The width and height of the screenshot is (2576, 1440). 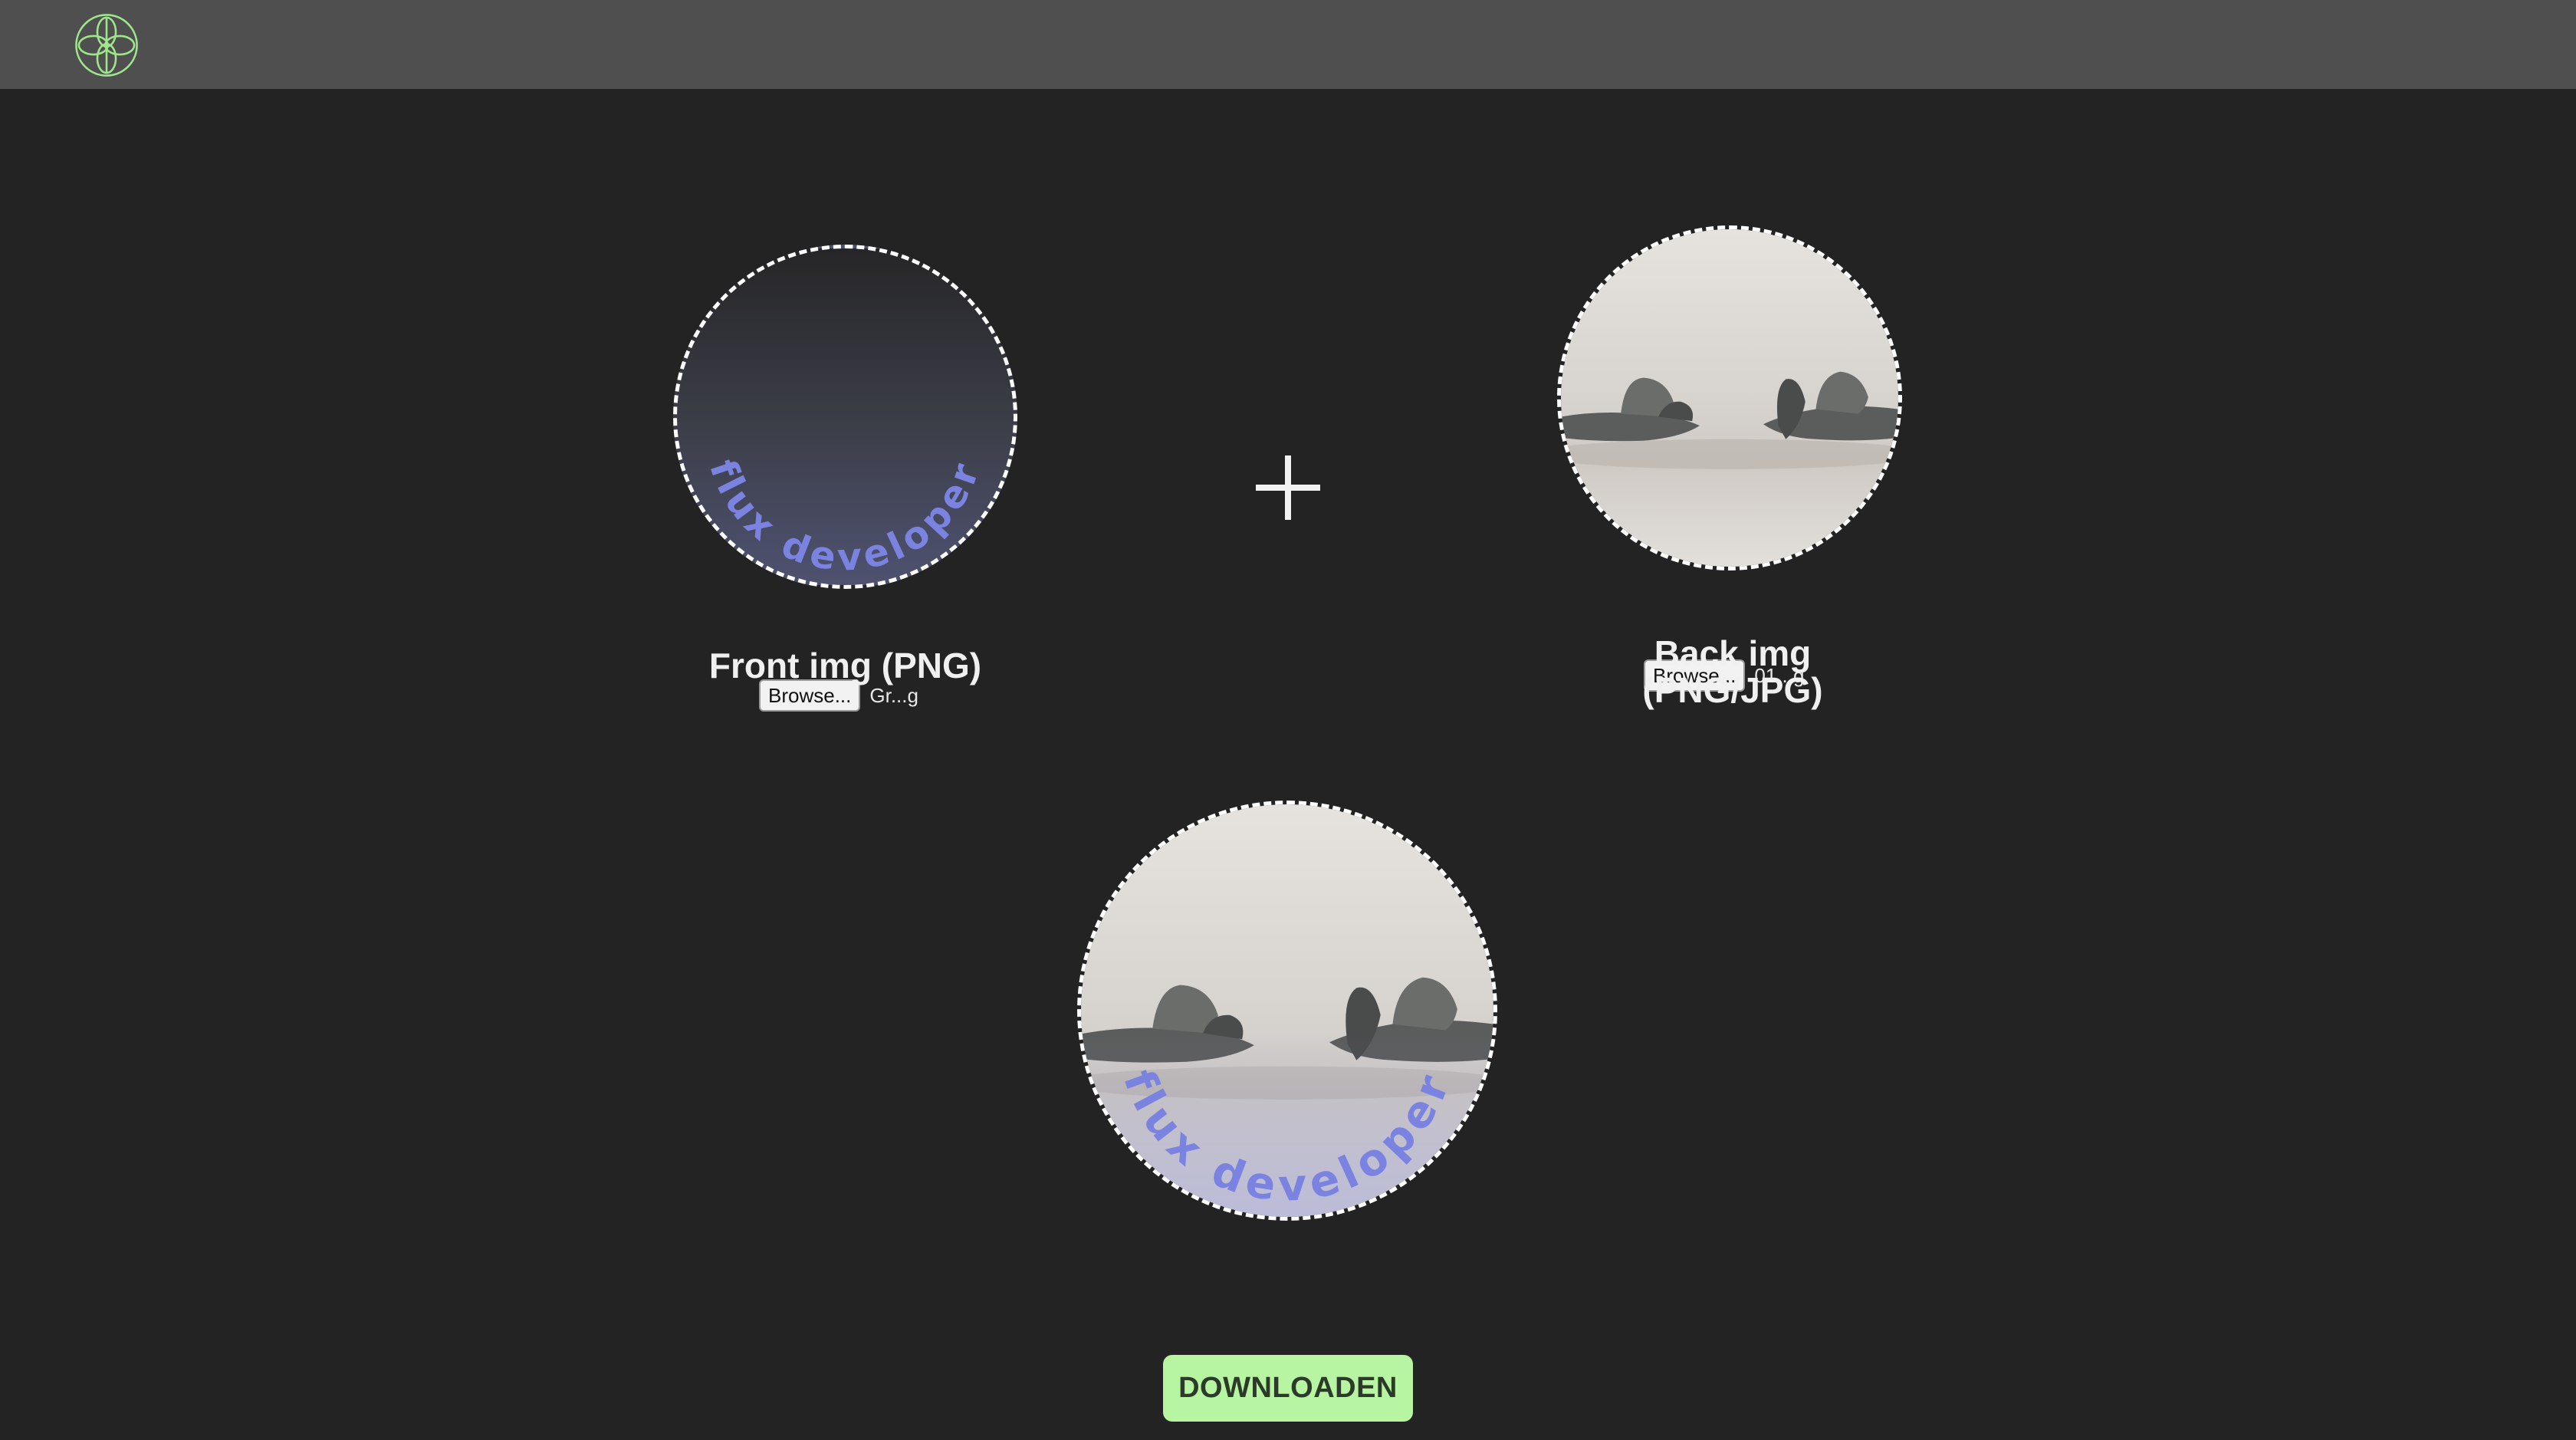 I want to click on flower-logo-icon, so click(x=107, y=45).